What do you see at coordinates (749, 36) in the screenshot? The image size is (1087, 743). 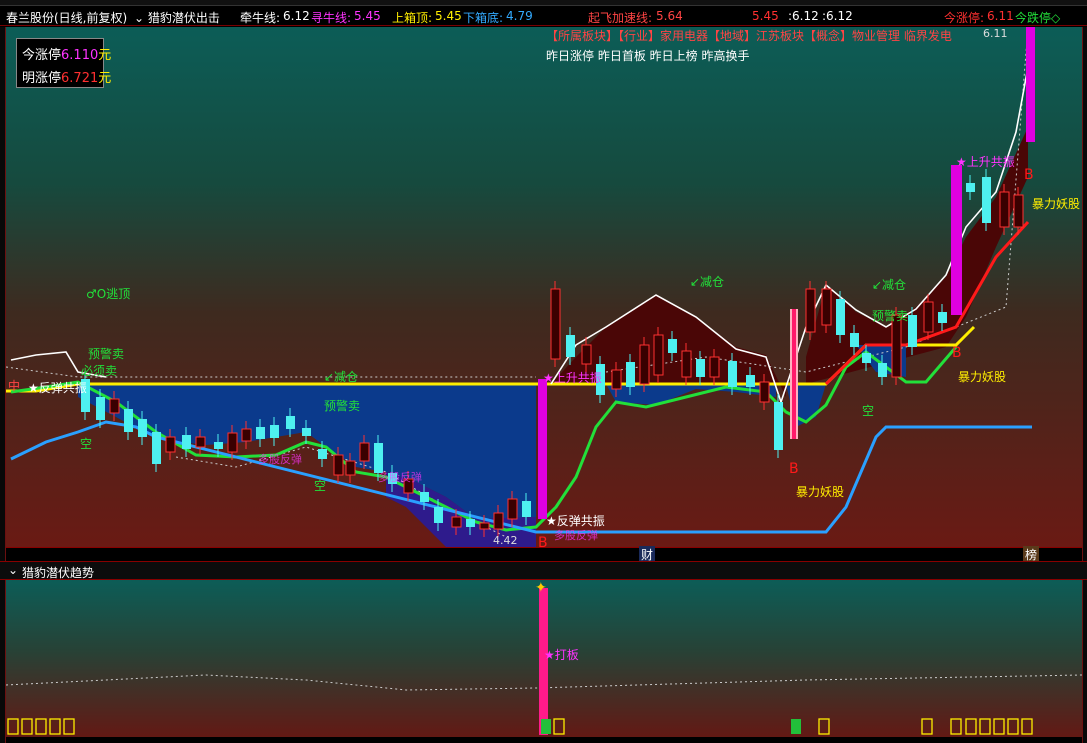 I see `sector-info-line1: 【所属板块】【行业】家用电器【地域】江苏板块【概念】物业管理 临界发电` at bounding box center [749, 36].